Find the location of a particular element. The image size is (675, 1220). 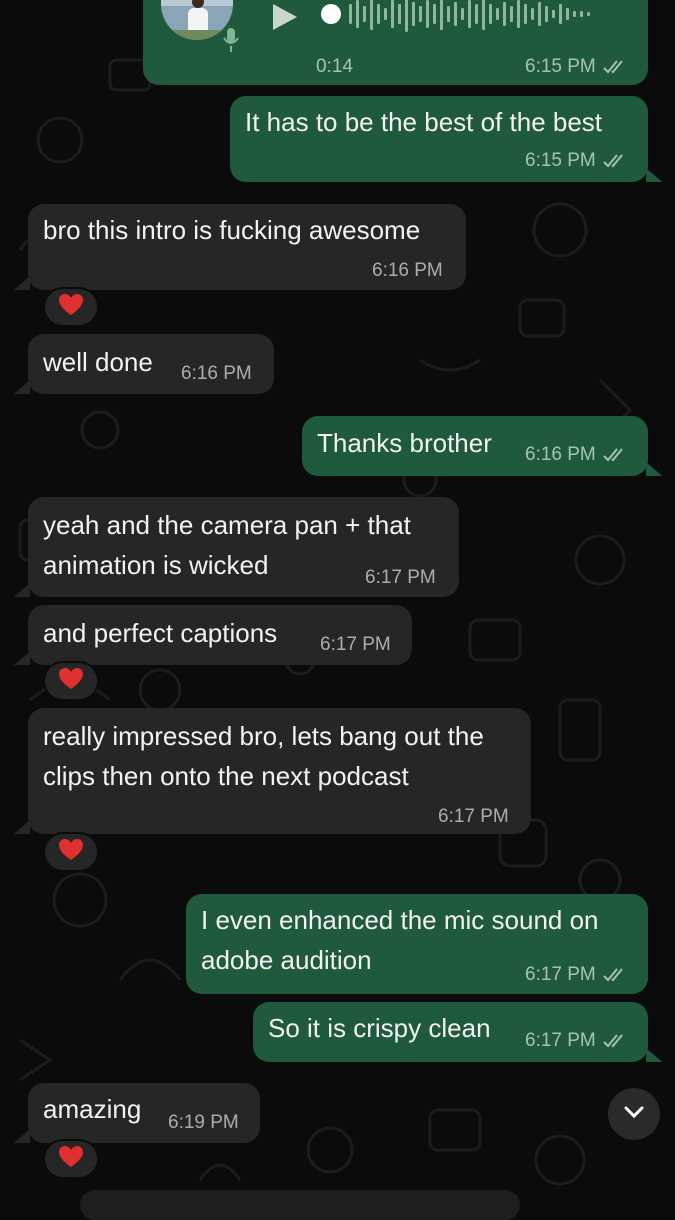

message-meta: 6:19 PM is located at coordinates (203, 1123).